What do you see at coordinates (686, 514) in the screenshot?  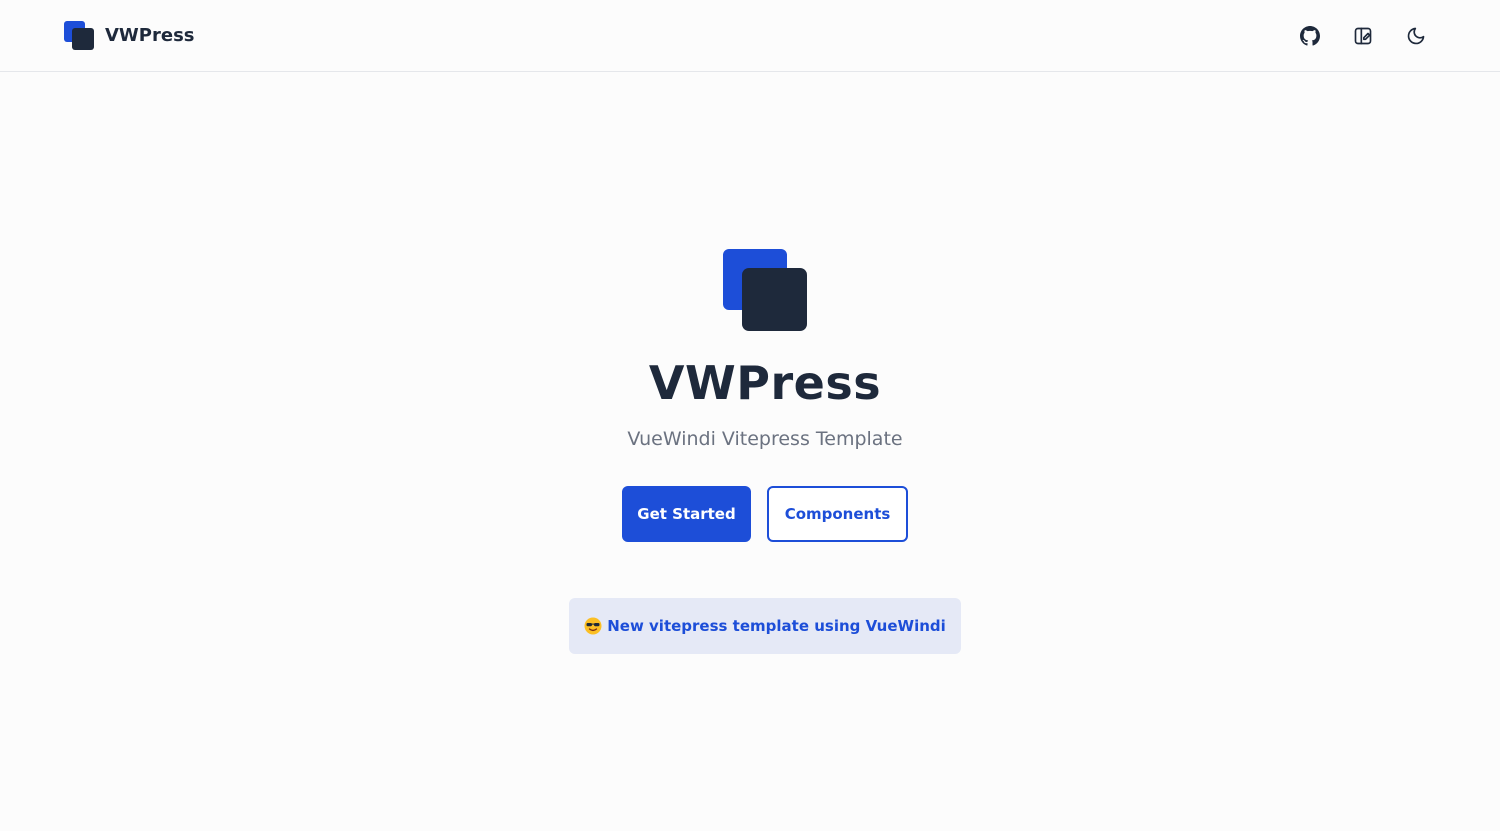 I see `get-started-button: Get Started` at bounding box center [686, 514].